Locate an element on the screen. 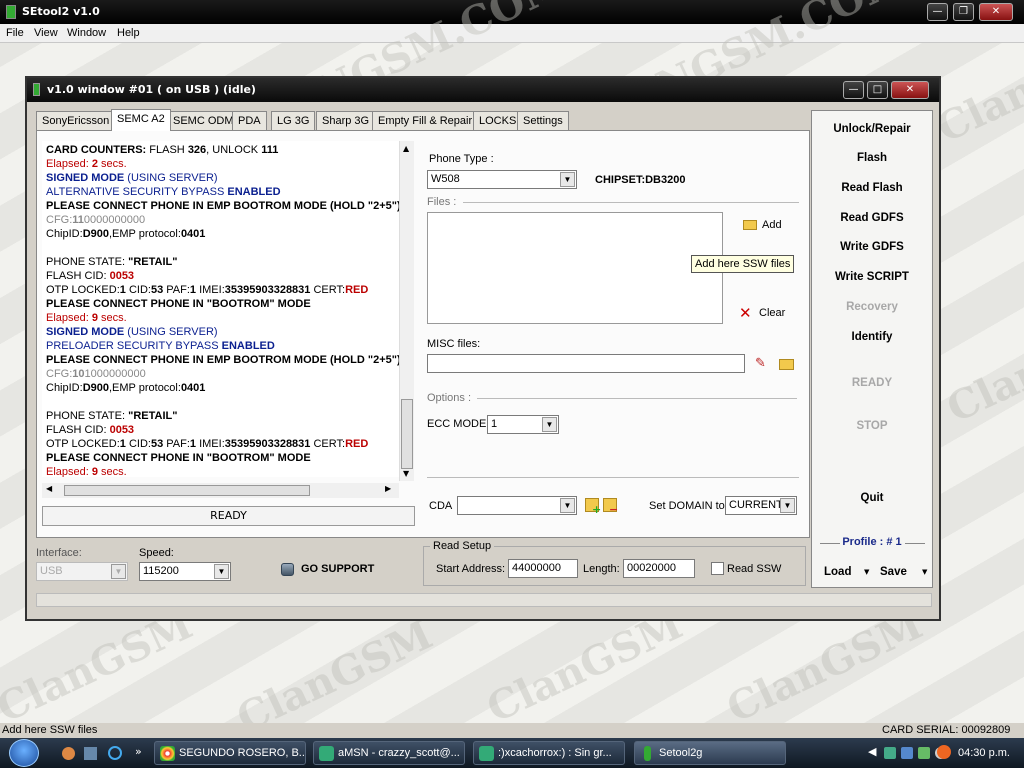 The width and height of the screenshot is (1024, 768). tab-locks: LOCKS is located at coordinates (498, 121).